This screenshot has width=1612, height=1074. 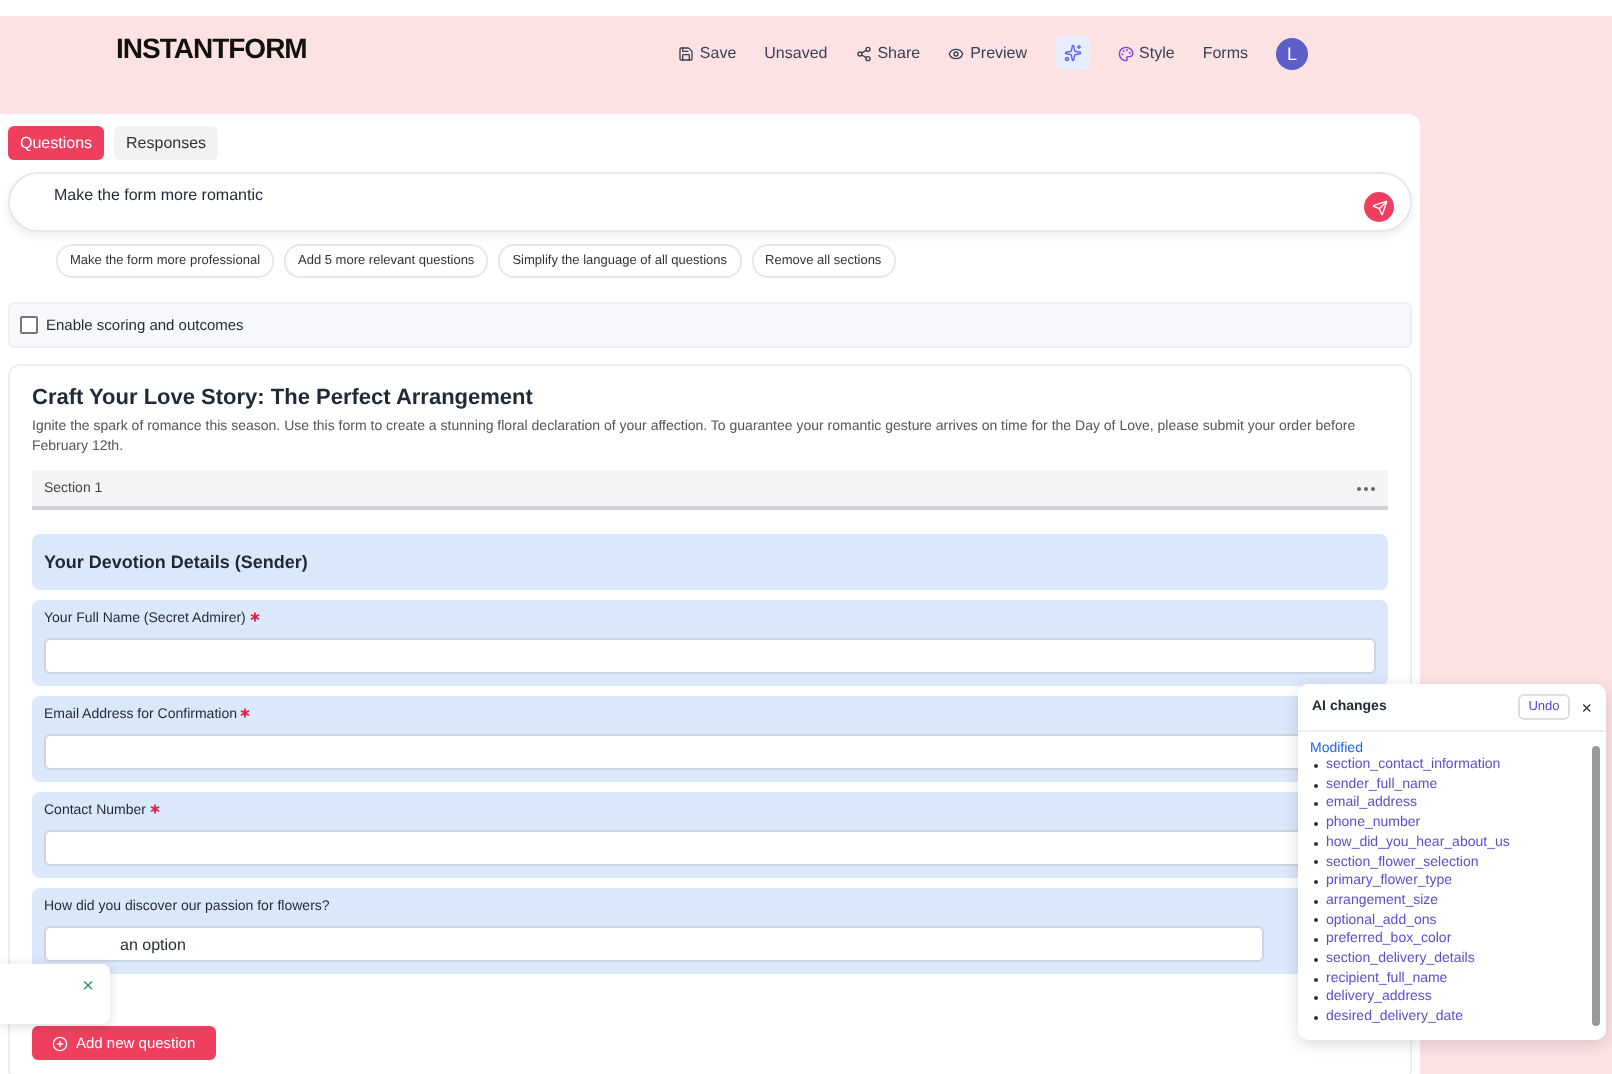 I want to click on prompt-field: Make the form more romantic, so click(x=710, y=202).